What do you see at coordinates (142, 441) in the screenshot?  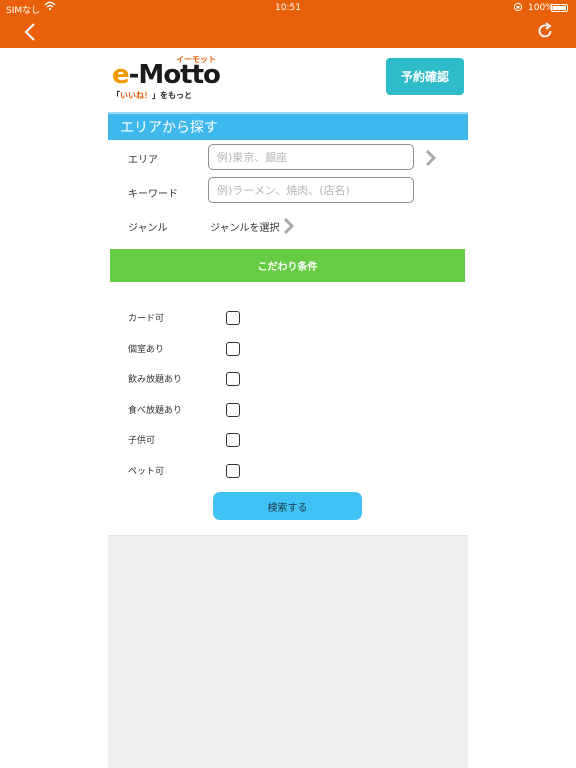 I see `option-label: 子供可` at bounding box center [142, 441].